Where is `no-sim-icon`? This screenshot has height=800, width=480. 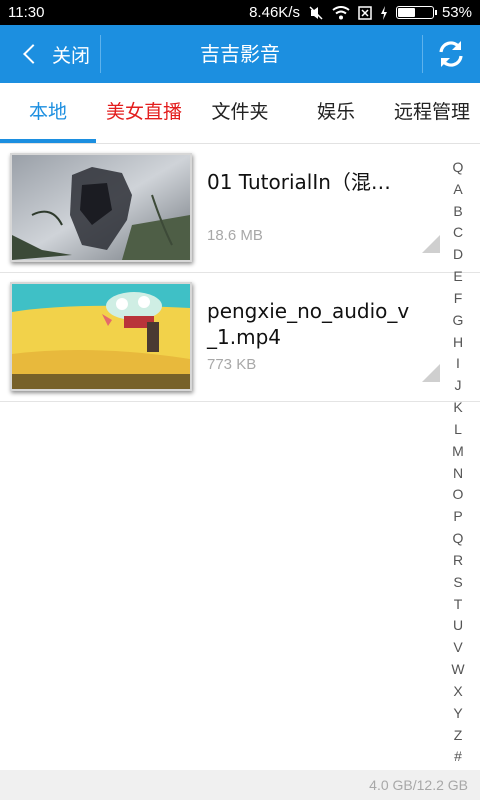
no-sim-icon is located at coordinates (365, 12).